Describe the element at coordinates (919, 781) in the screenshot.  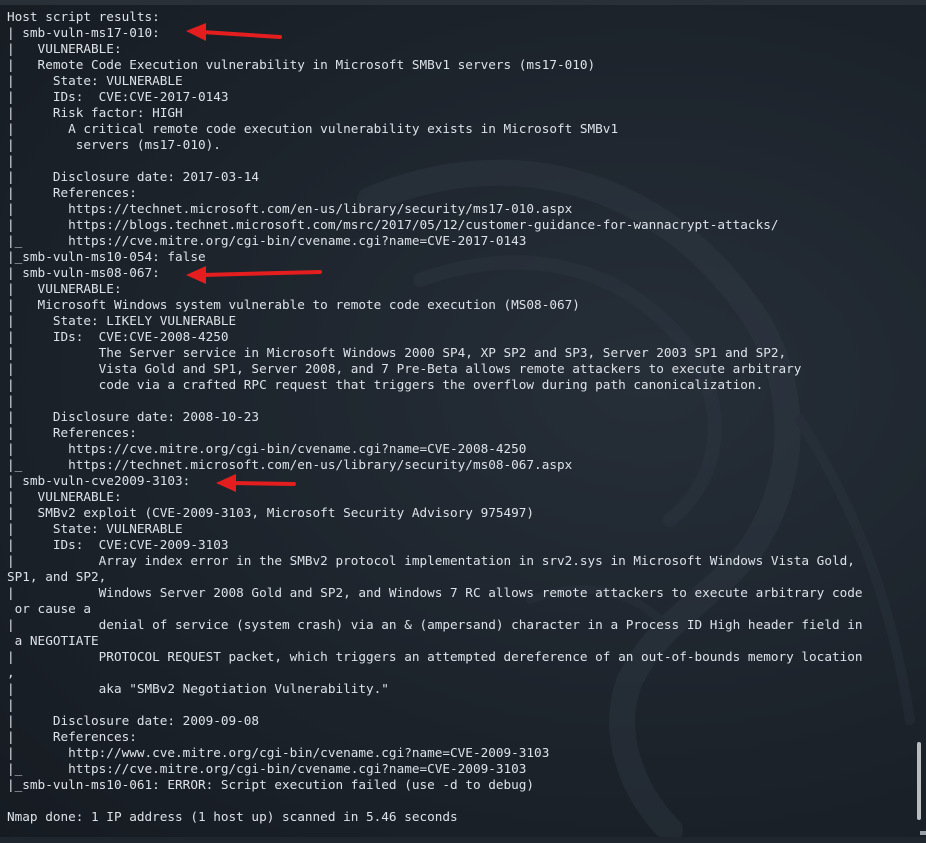
I see `scrollbar-thumb` at that location.